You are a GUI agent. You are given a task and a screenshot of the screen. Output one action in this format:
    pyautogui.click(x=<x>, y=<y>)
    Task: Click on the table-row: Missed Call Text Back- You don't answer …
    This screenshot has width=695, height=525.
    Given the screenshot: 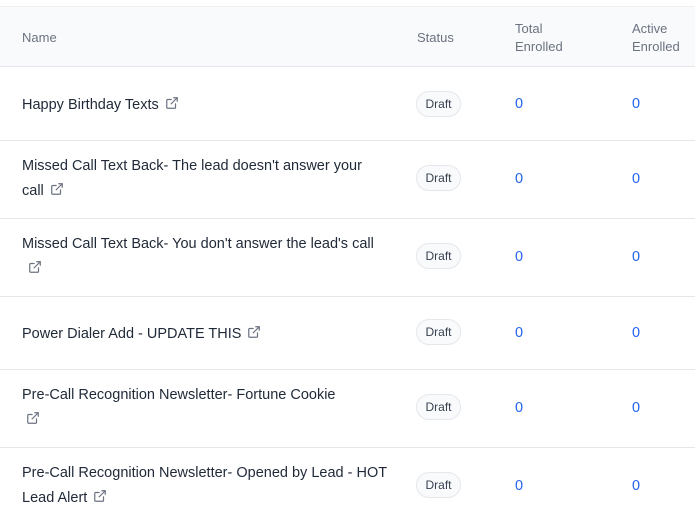 What is the action you would take?
    pyautogui.click(x=347, y=258)
    